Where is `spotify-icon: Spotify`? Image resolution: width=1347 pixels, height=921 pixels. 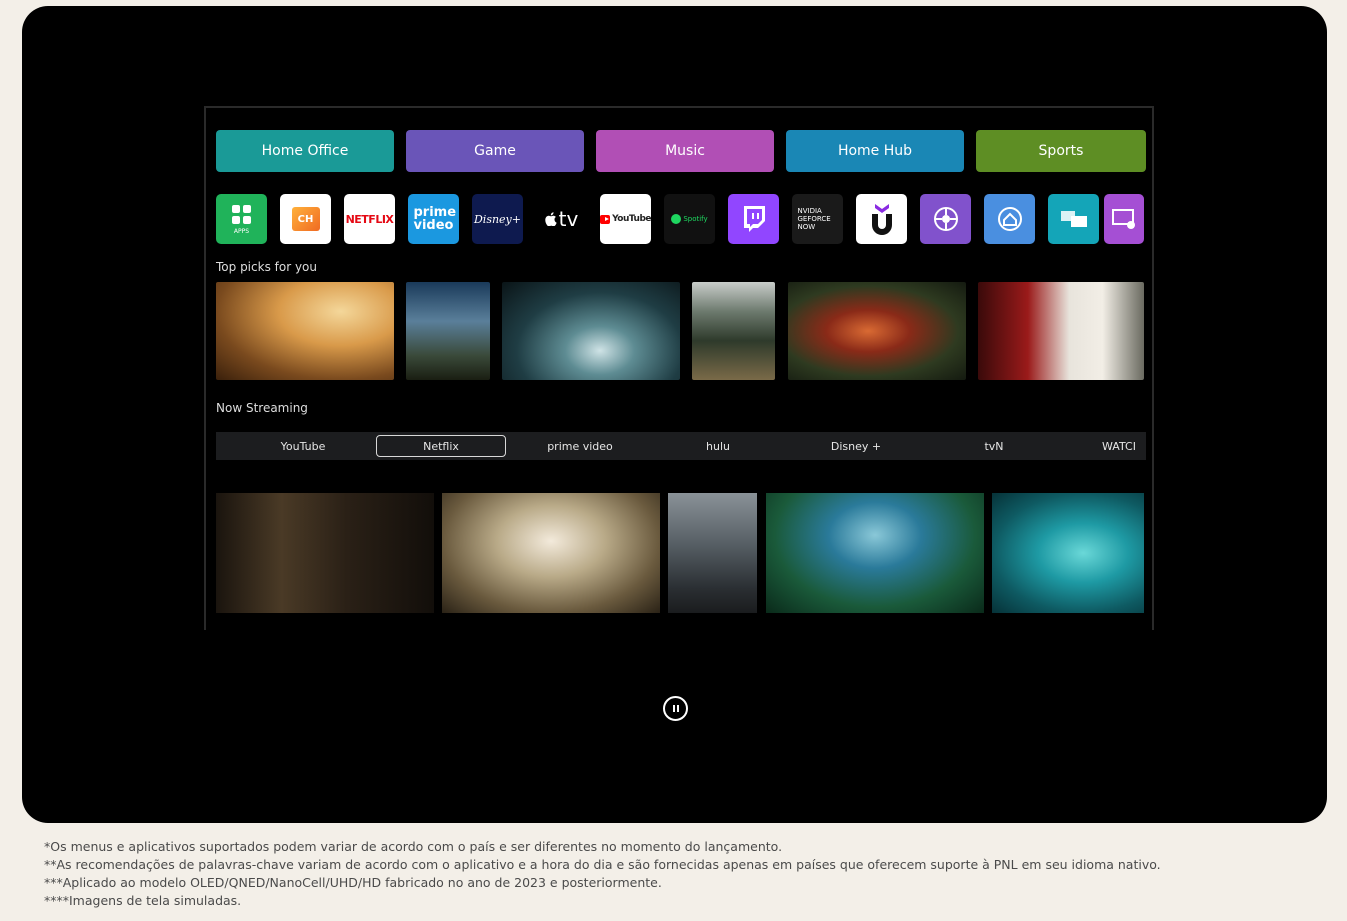
spotify-icon: Spotify is located at coordinates (689, 219).